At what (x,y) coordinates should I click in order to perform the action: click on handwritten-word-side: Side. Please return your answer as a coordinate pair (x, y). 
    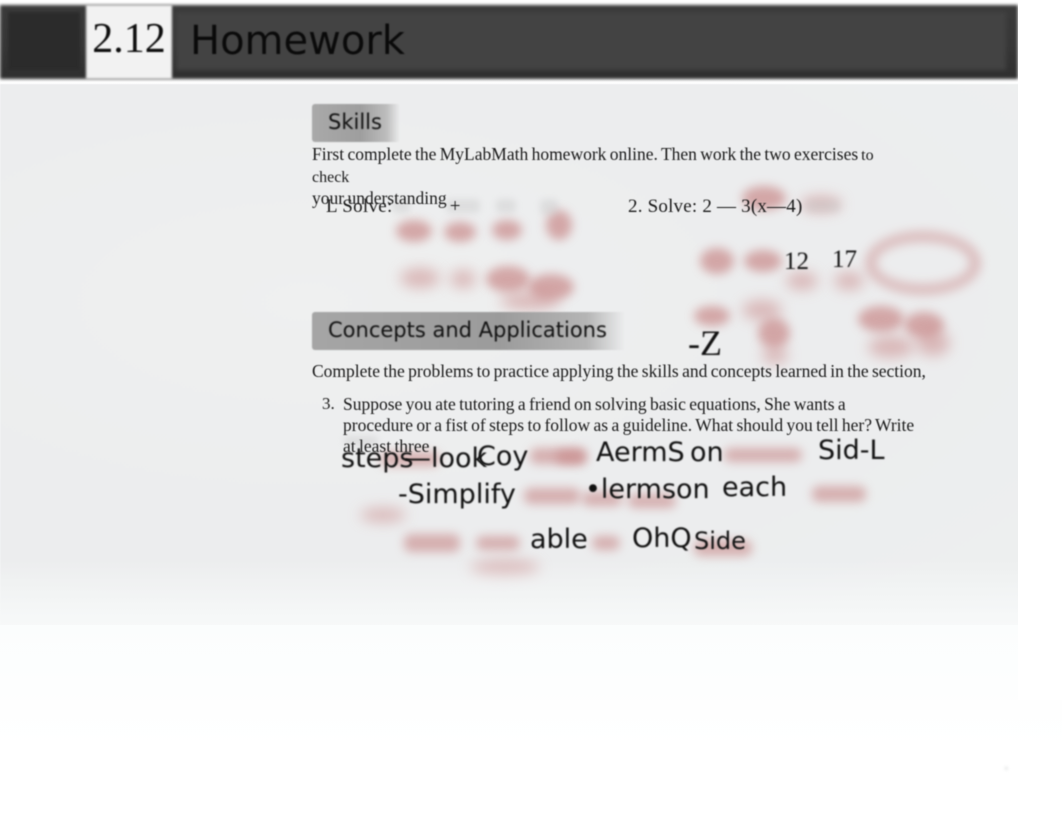
    Looking at the image, I should click on (720, 541).